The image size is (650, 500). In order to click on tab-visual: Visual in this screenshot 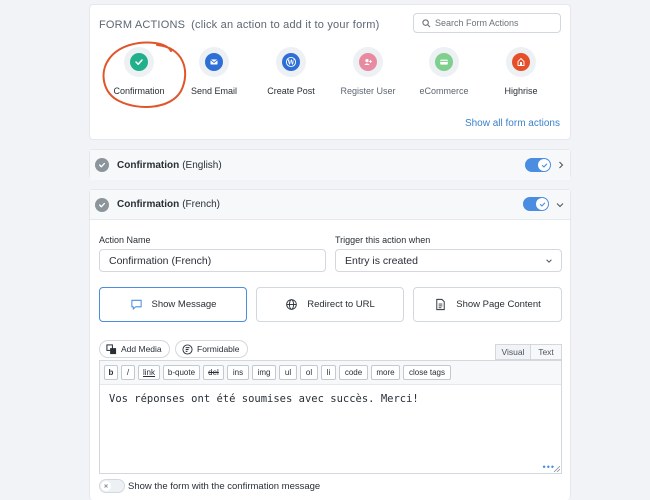, I will do `click(513, 352)`.